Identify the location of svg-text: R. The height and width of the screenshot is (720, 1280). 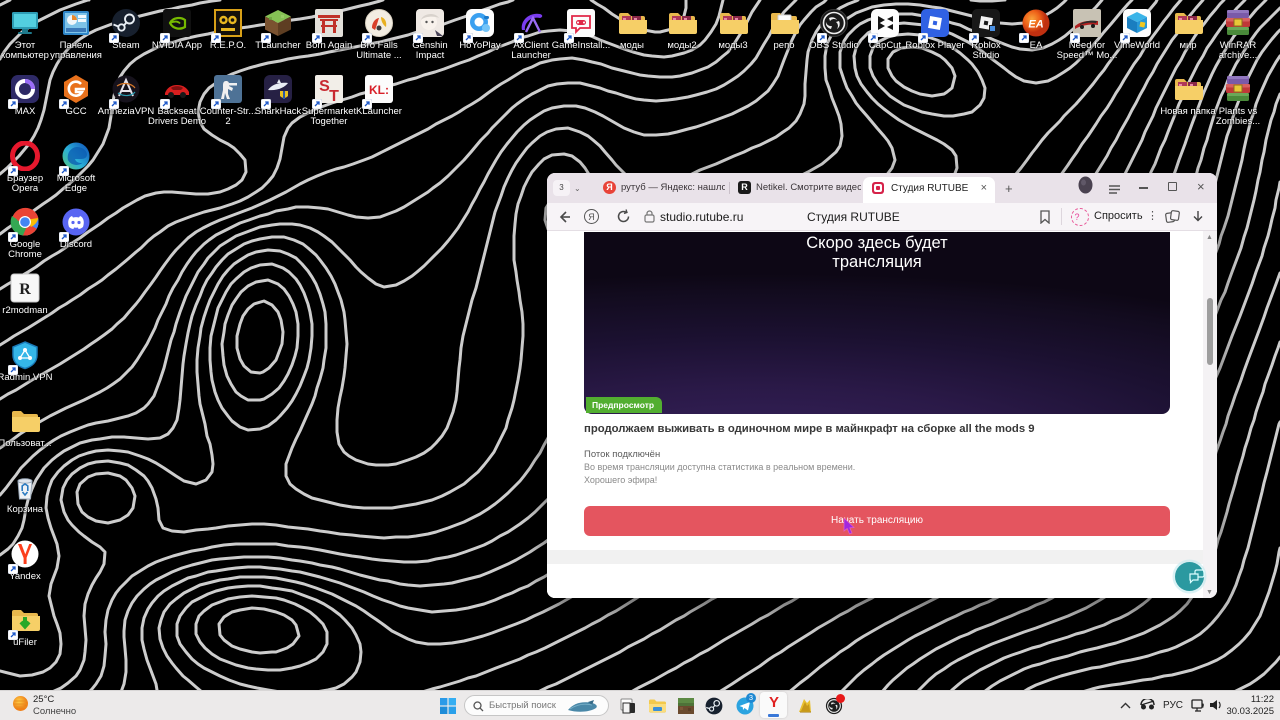
(25, 289).